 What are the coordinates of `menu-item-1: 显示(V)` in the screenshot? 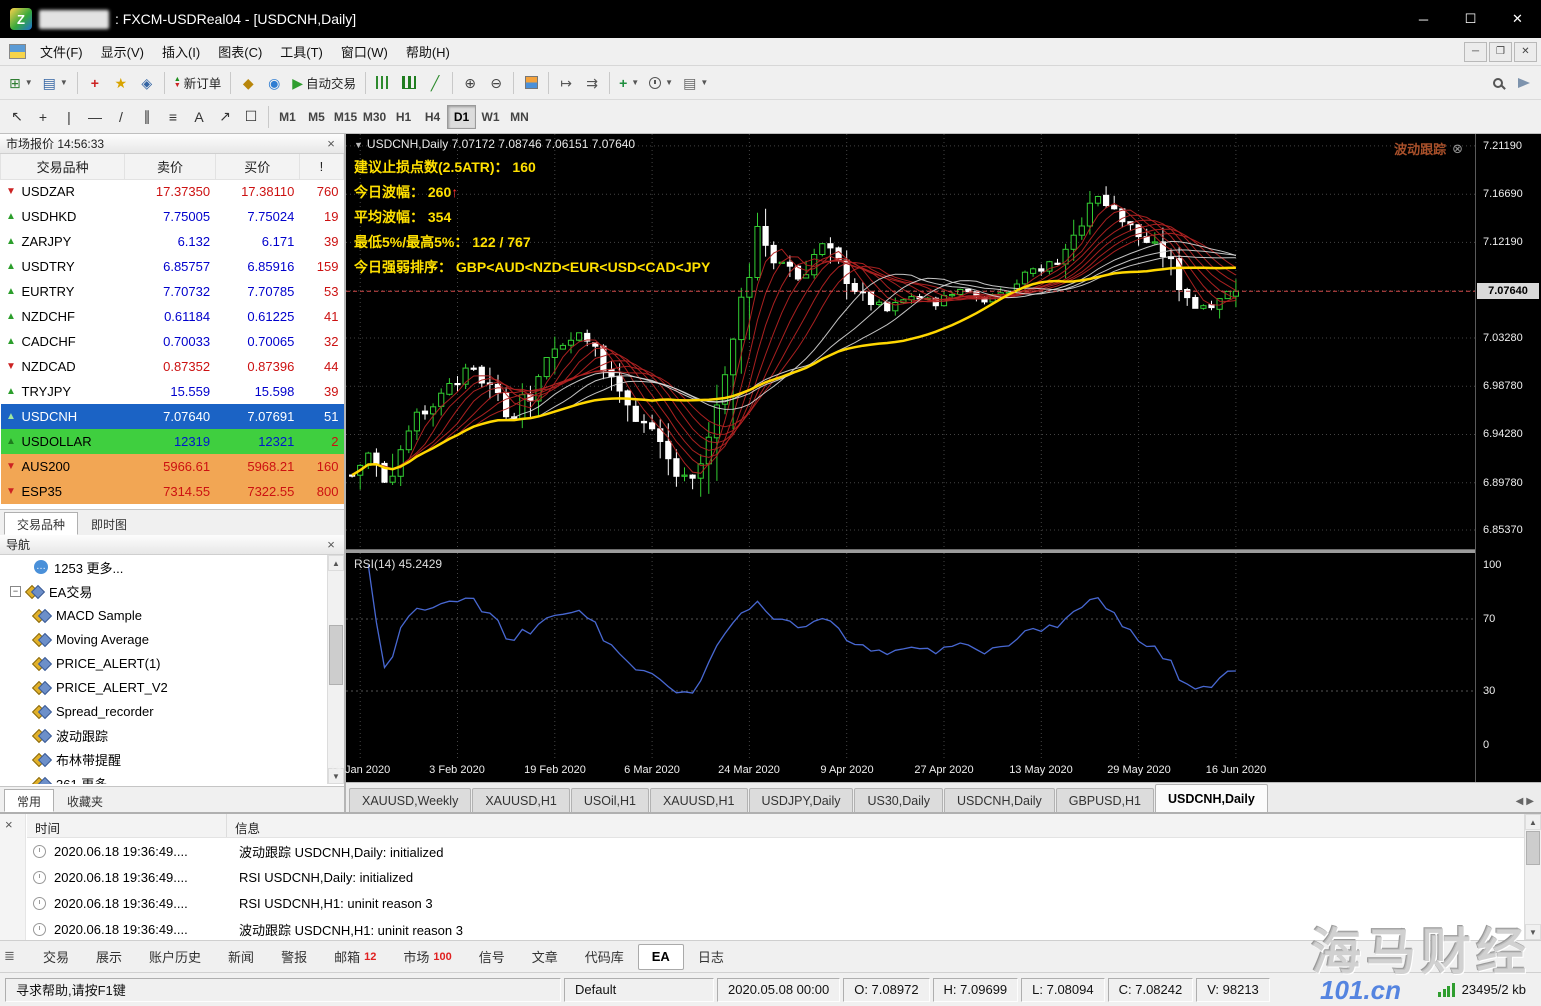 It's located at (122, 51).